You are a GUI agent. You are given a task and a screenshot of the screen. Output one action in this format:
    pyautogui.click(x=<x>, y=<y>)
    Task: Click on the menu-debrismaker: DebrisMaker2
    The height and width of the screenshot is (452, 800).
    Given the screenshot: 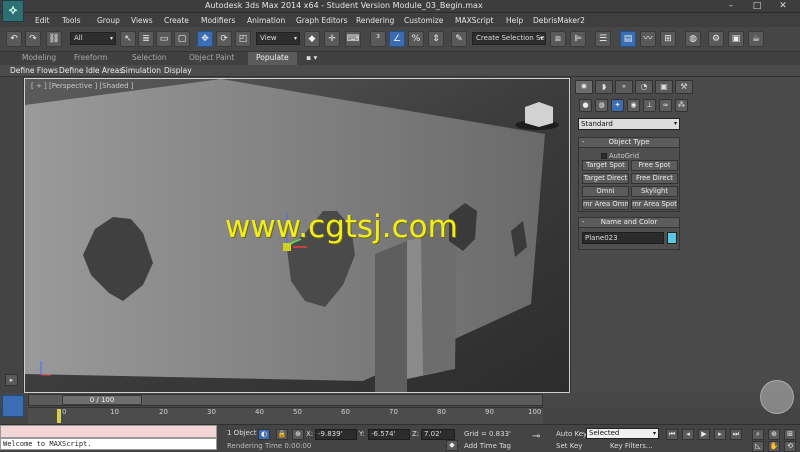 What is the action you would take?
    pyautogui.click(x=559, y=20)
    